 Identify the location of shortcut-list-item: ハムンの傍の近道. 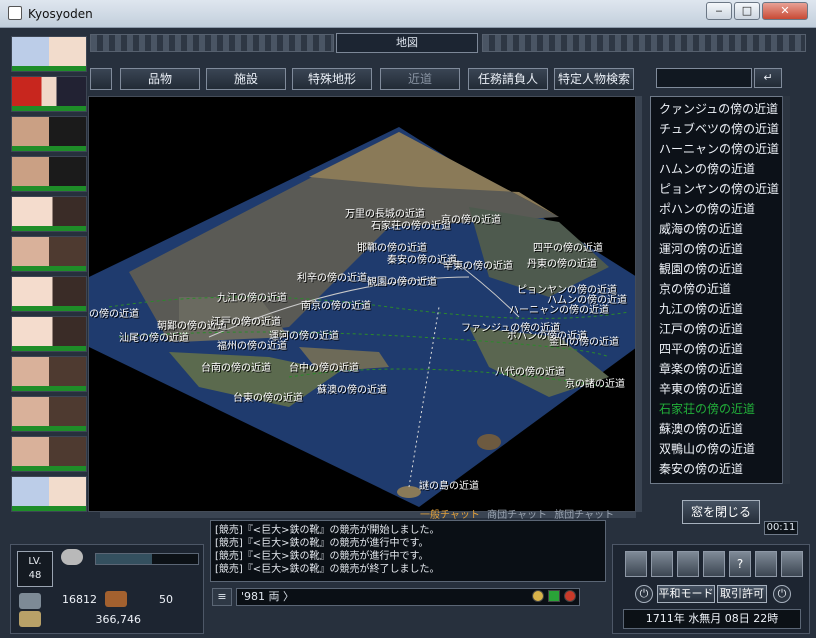
(707, 169).